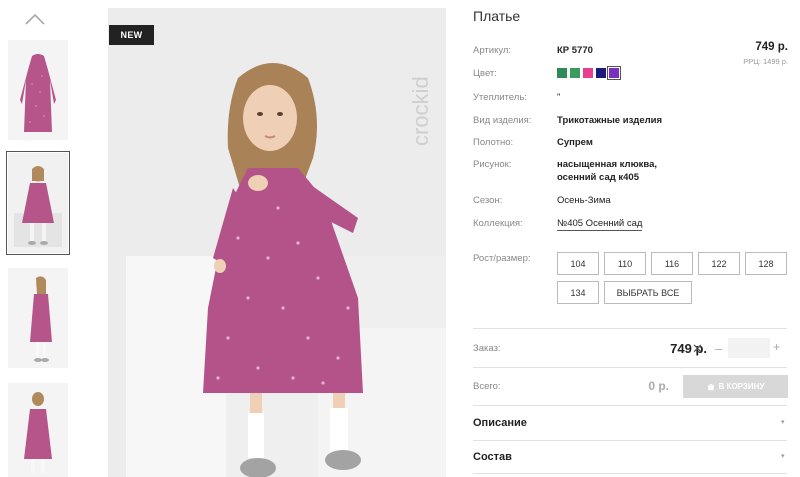  Describe the element at coordinates (741, 386) in the screenshot. I see `add-to-cart-label: В КОРЗИНУ` at that location.